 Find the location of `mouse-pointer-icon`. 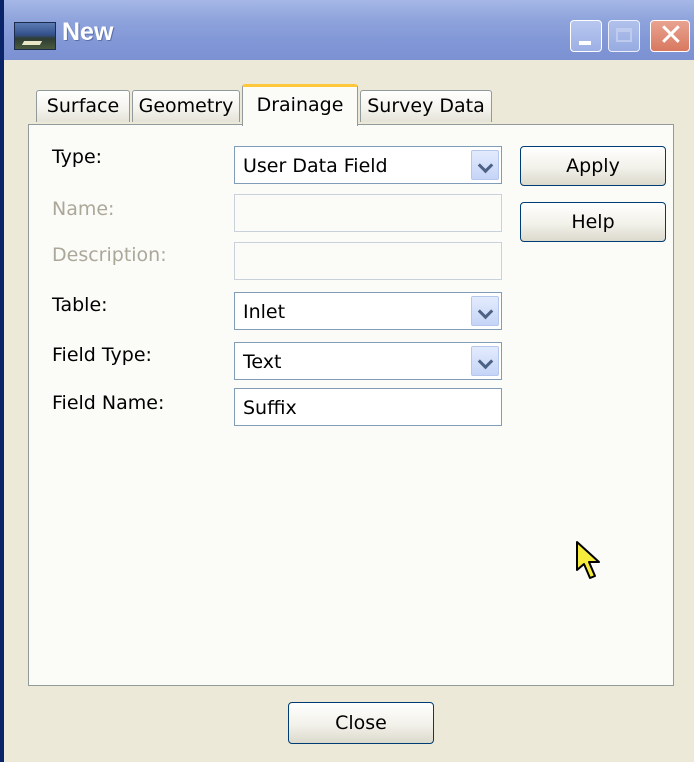

mouse-pointer-icon is located at coordinates (588, 560).